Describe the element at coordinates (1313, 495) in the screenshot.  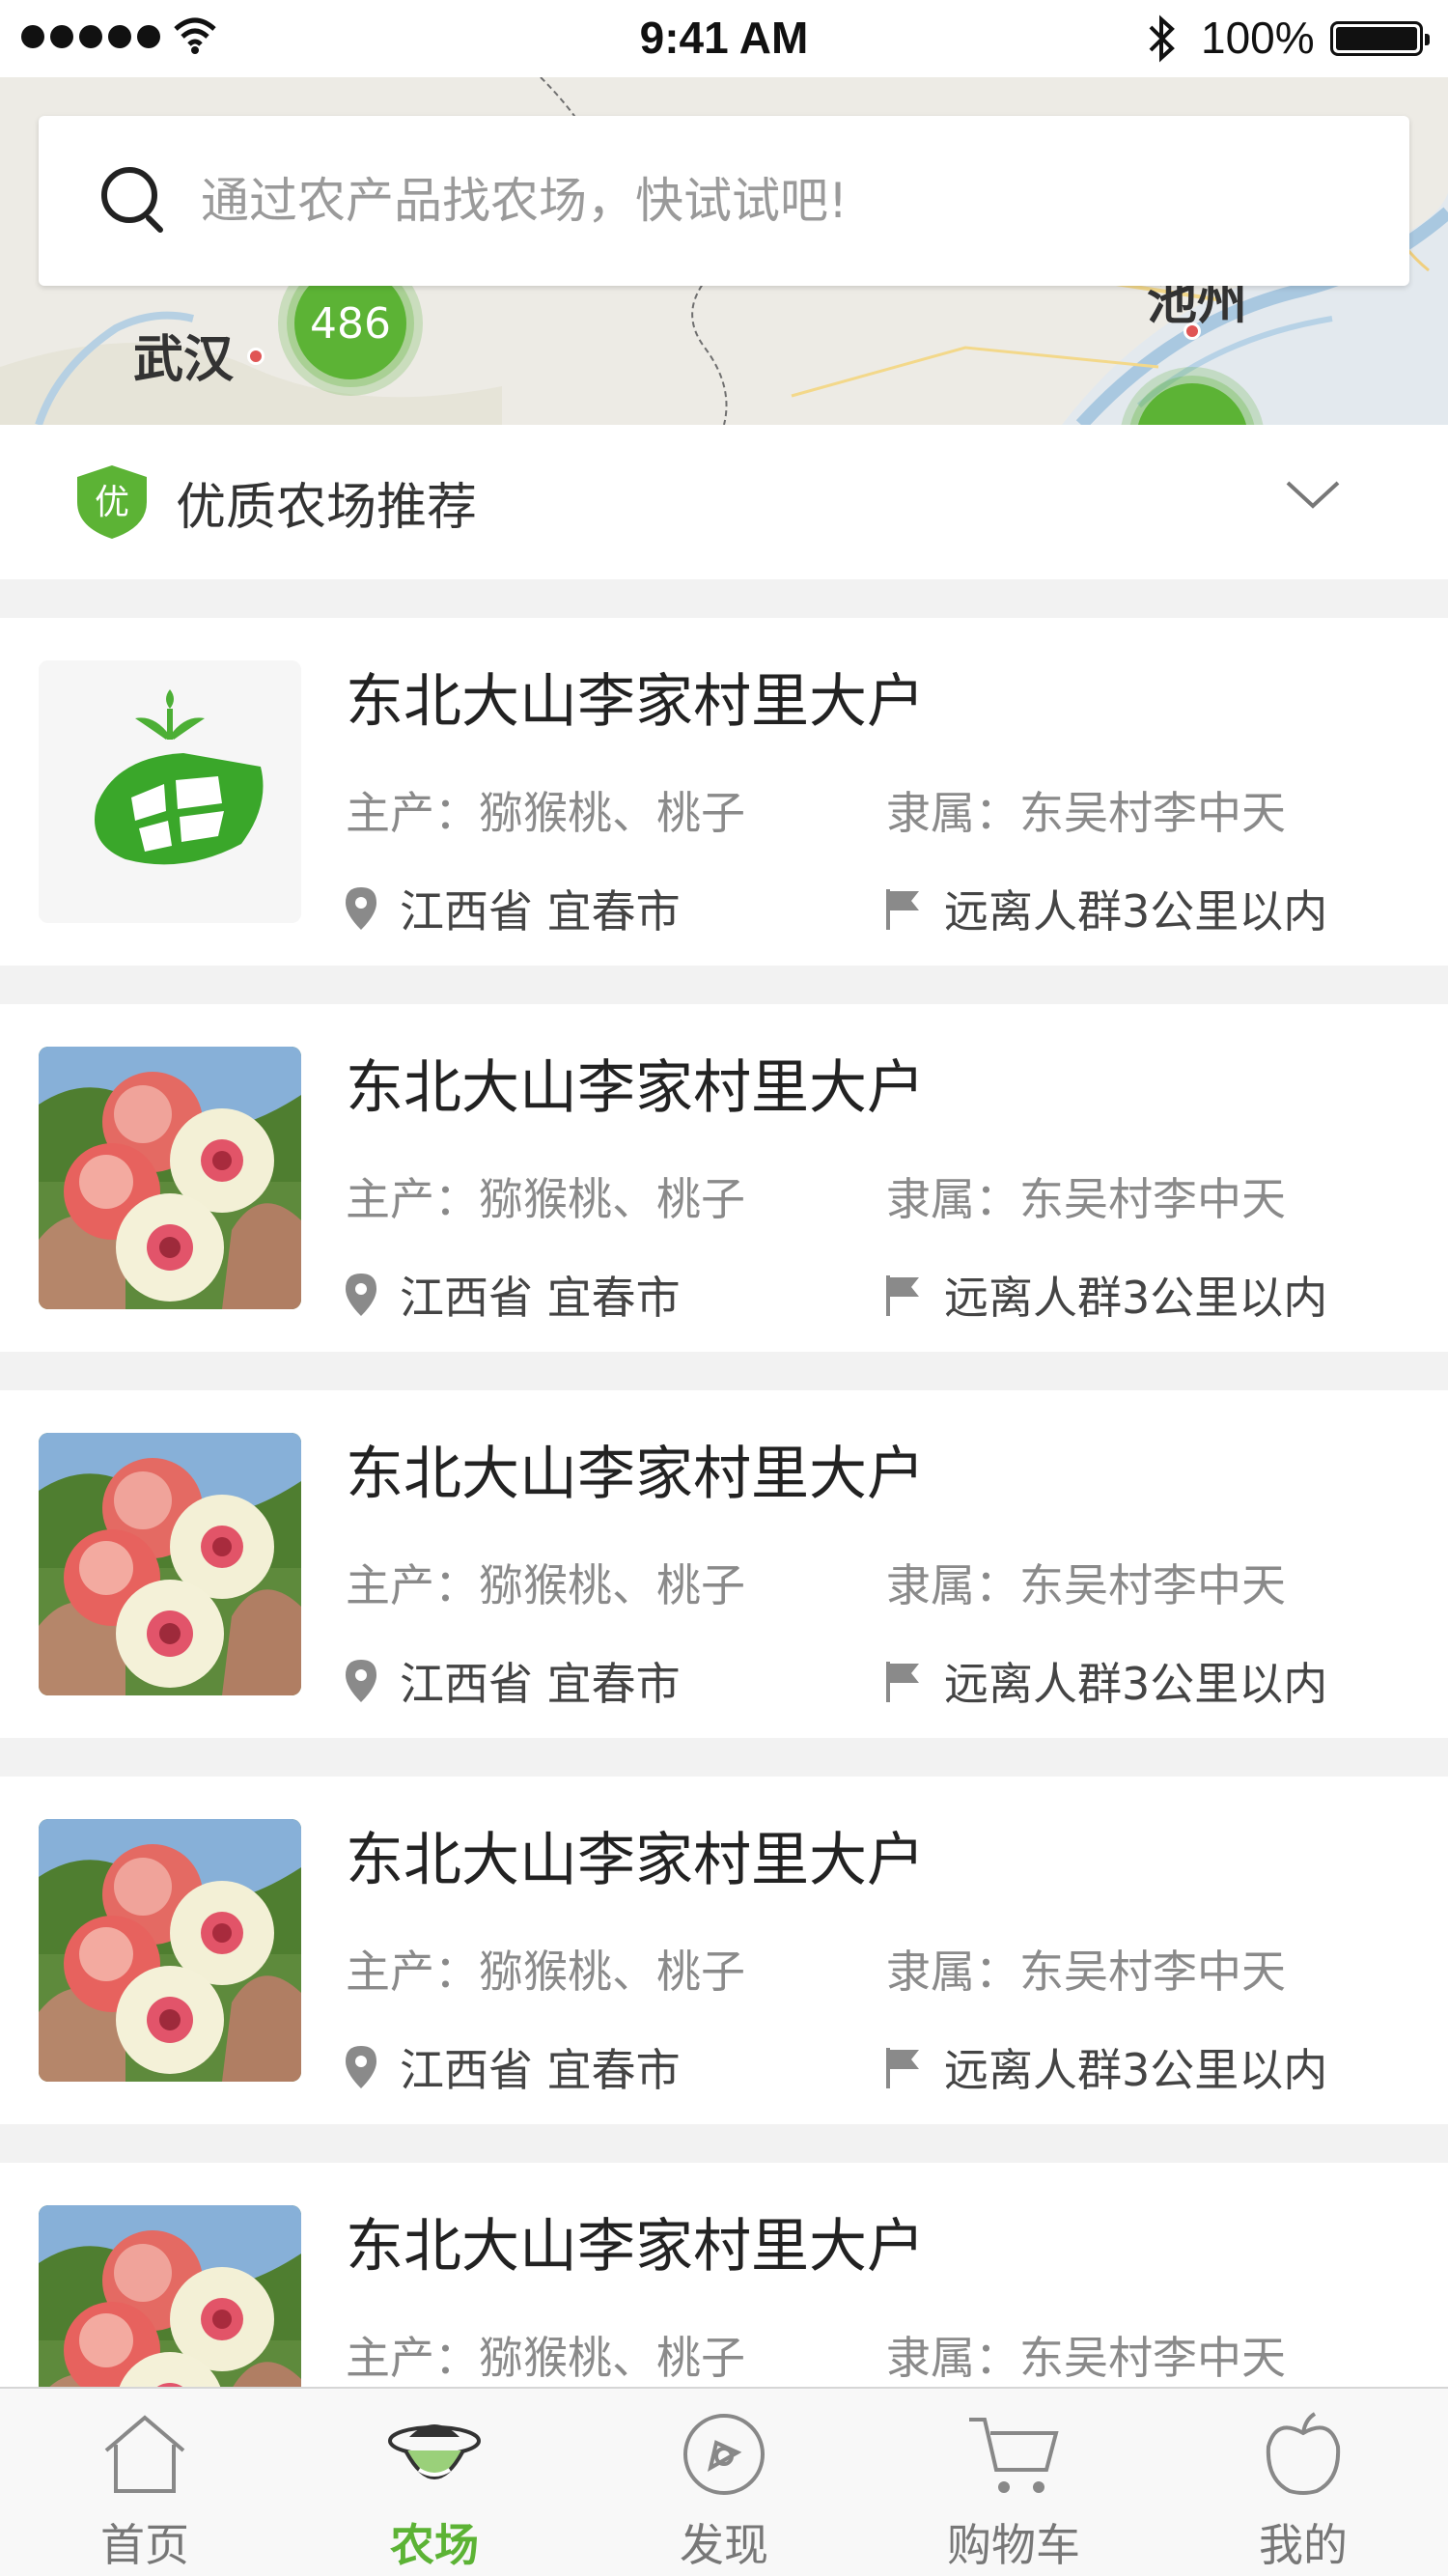
I see `chevron-down-icon` at that location.